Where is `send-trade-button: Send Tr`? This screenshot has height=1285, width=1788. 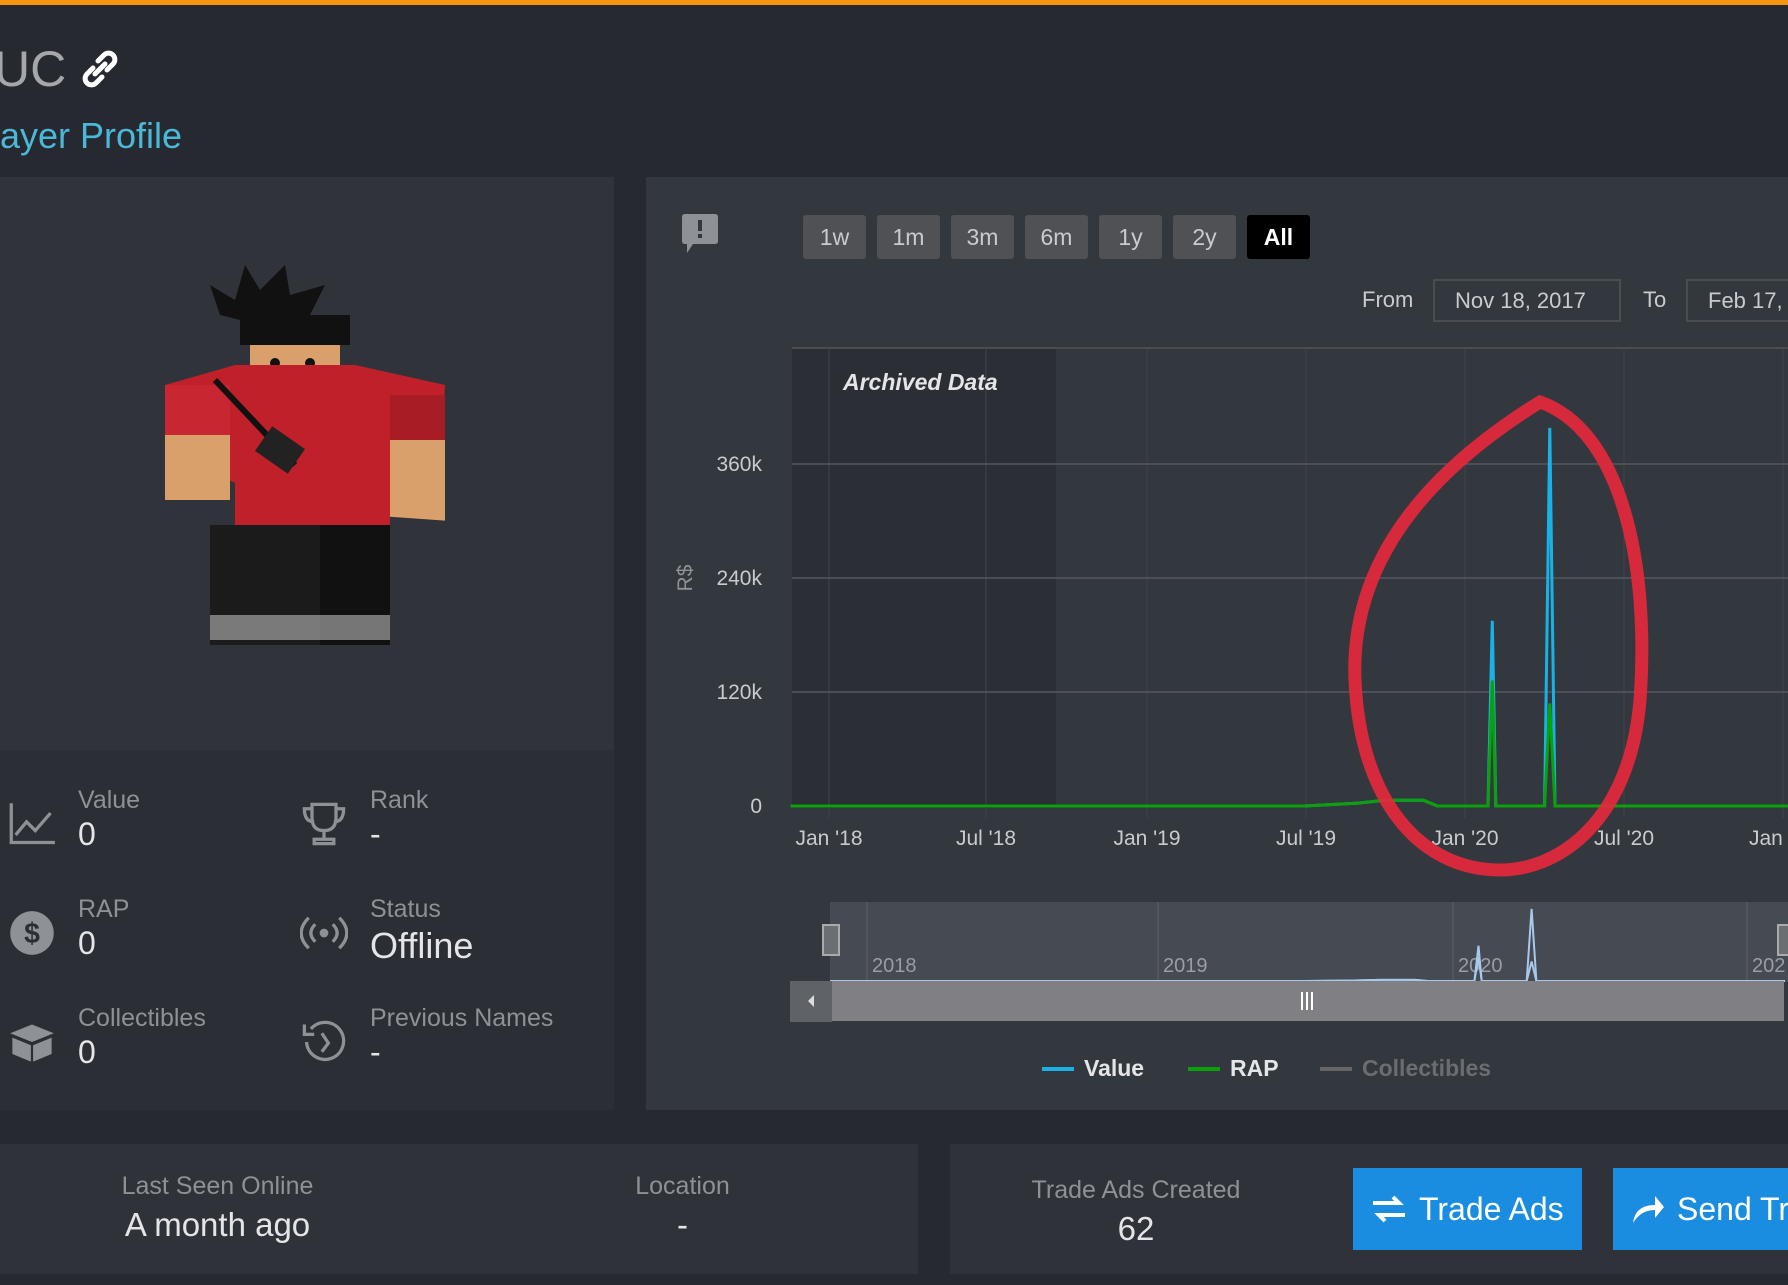 send-trade-button: Send Tr is located at coordinates (1700, 1209).